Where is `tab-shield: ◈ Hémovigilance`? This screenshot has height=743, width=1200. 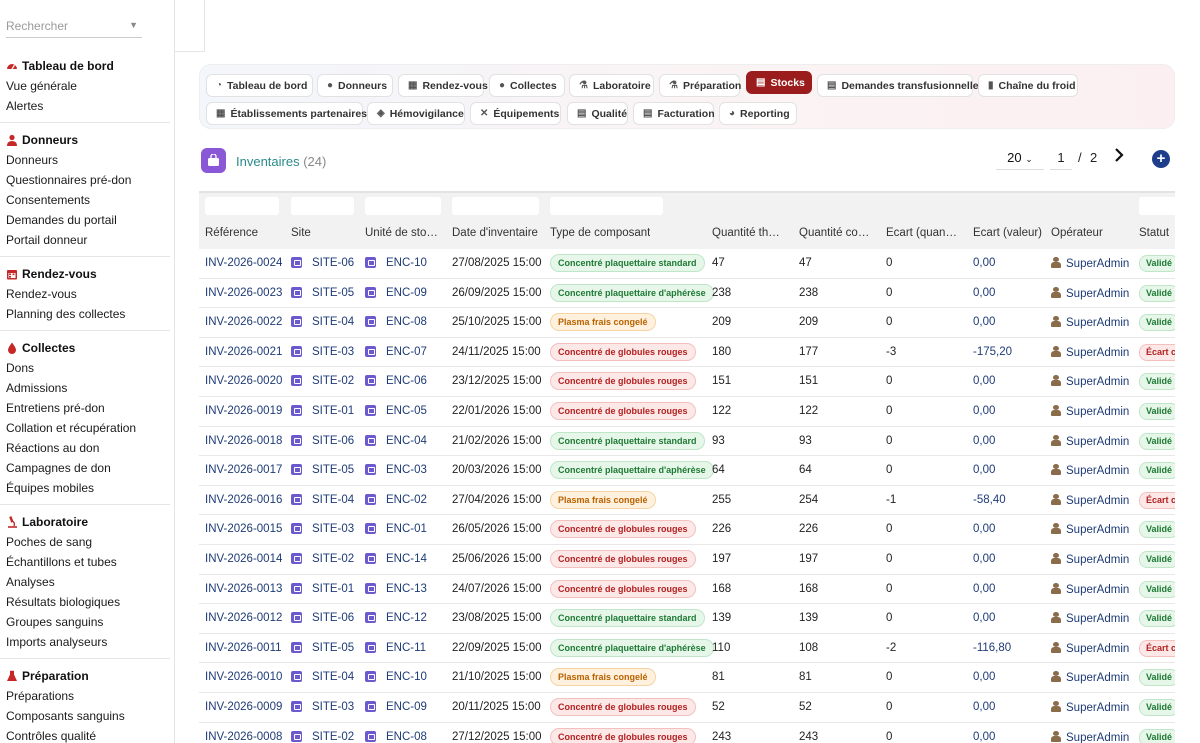 tab-shield: ◈ Hémovigilance is located at coordinates (416, 113).